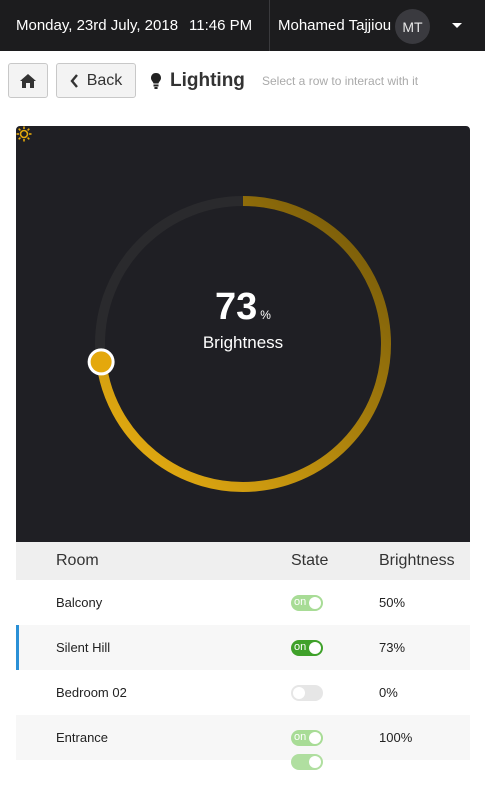  What do you see at coordinates (340, 81) in the screenshot?
I see `hint-text: Select a row to interact with it` at bounding box center [340, 81].